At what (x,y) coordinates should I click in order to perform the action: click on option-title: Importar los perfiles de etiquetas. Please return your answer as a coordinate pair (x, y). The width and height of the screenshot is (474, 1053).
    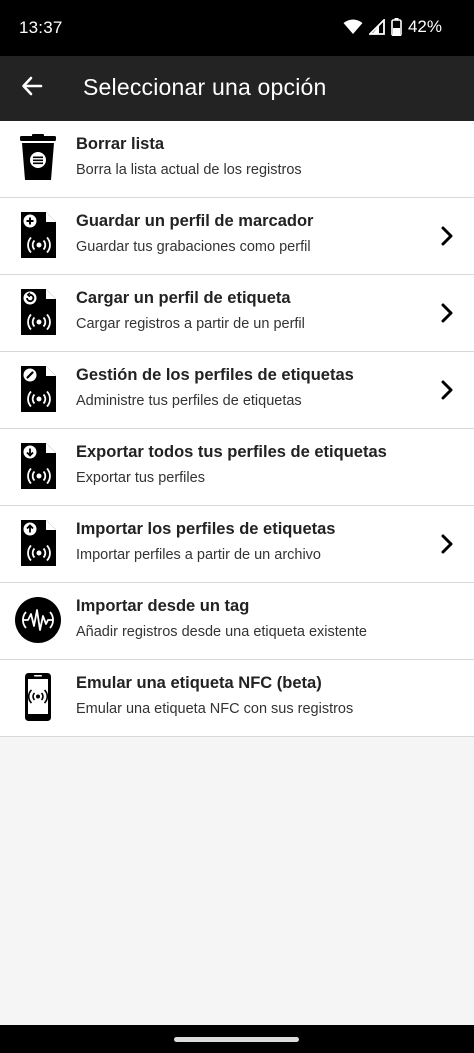
    Looking at the image, I should click on (206, 529).